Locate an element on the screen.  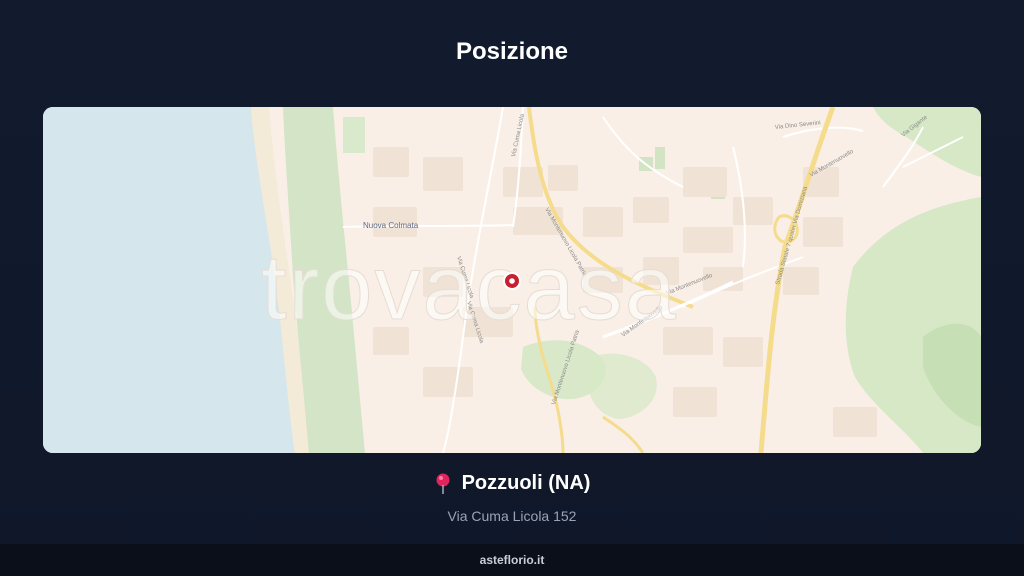
footer: asteflorio.it is located at coordinates (512, 560).